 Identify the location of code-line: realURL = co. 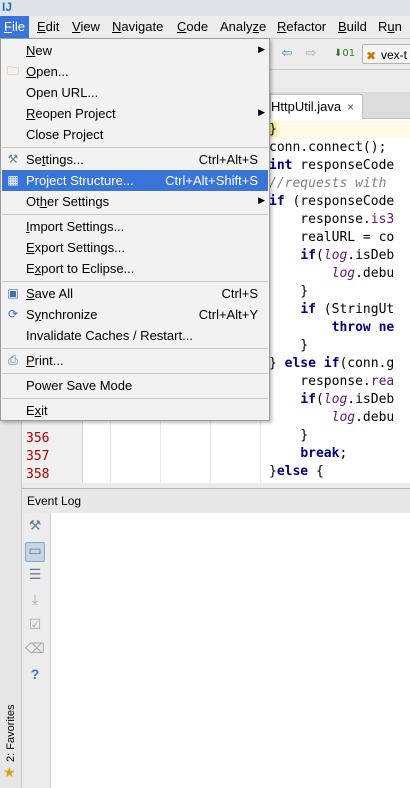
(332, 237).